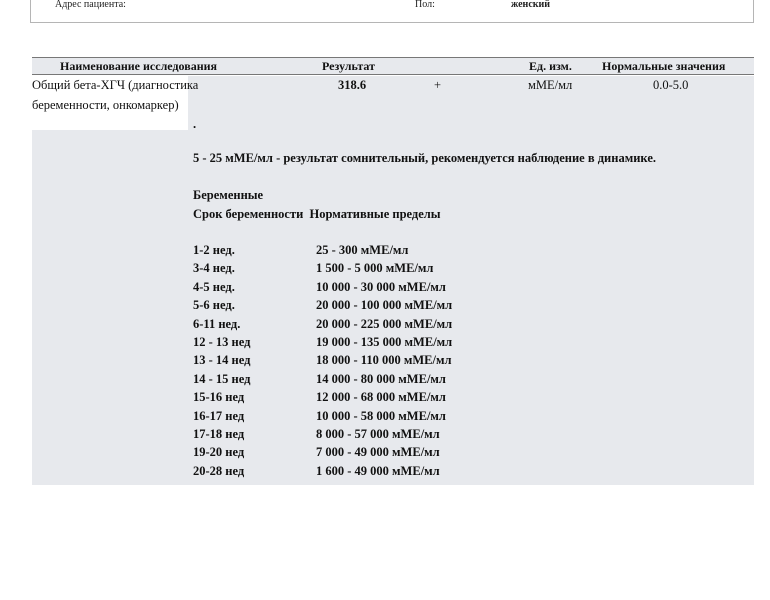  What do you see at coordinates (392, 11) in the screenshot?
I see `patient-info-box: Адрес пациента: Пол: женский` at bounding box center [392, 11].